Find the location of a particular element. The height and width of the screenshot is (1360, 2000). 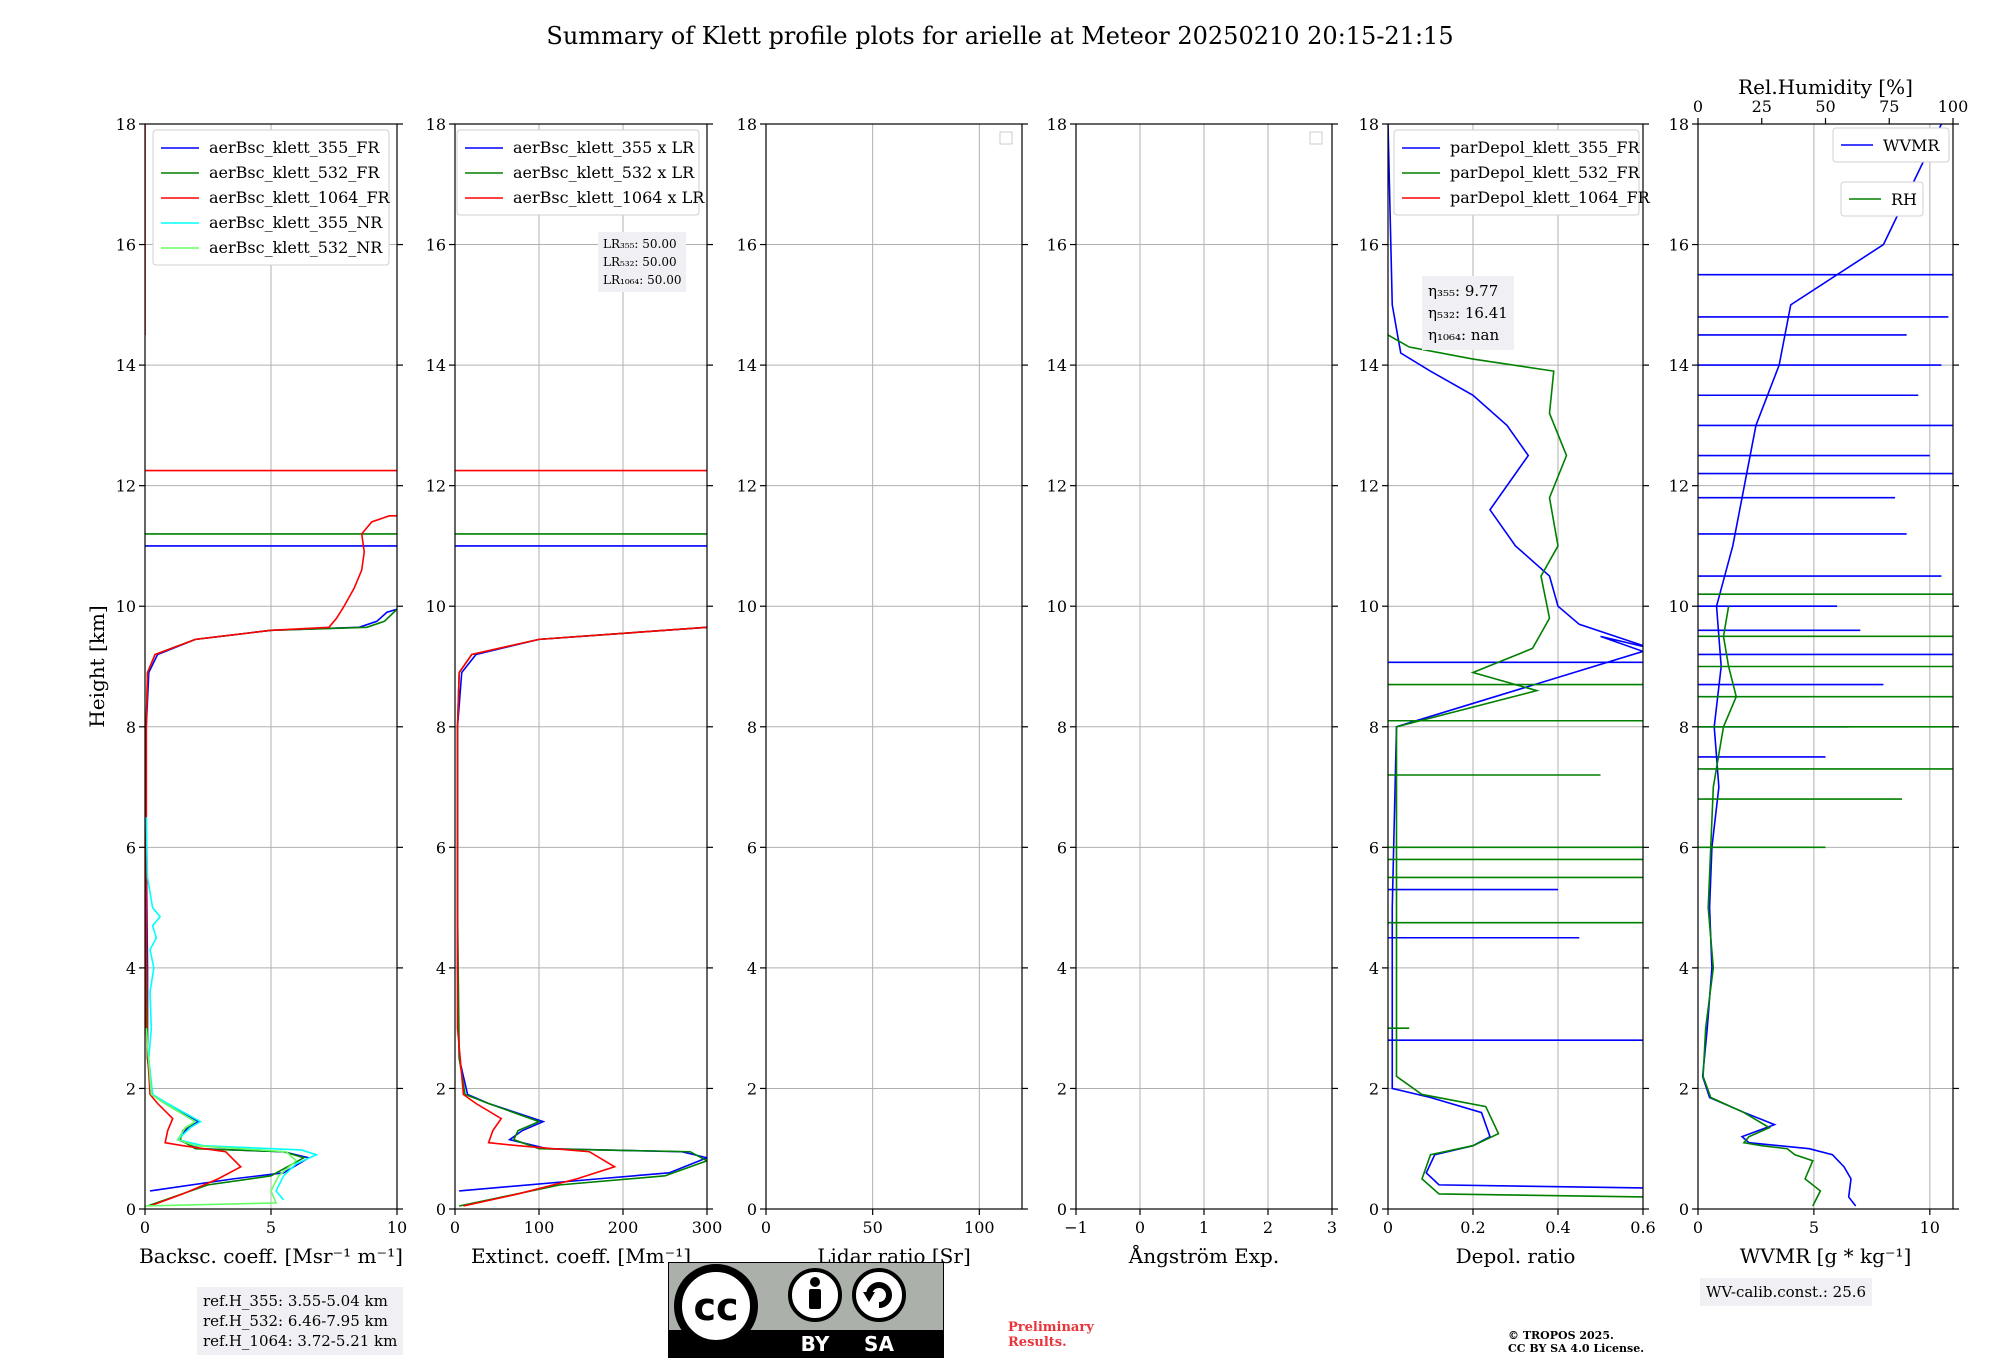

refh-1064: ref.H_1064: 3.72-5.21 km is located at coordinates (300, 1341).